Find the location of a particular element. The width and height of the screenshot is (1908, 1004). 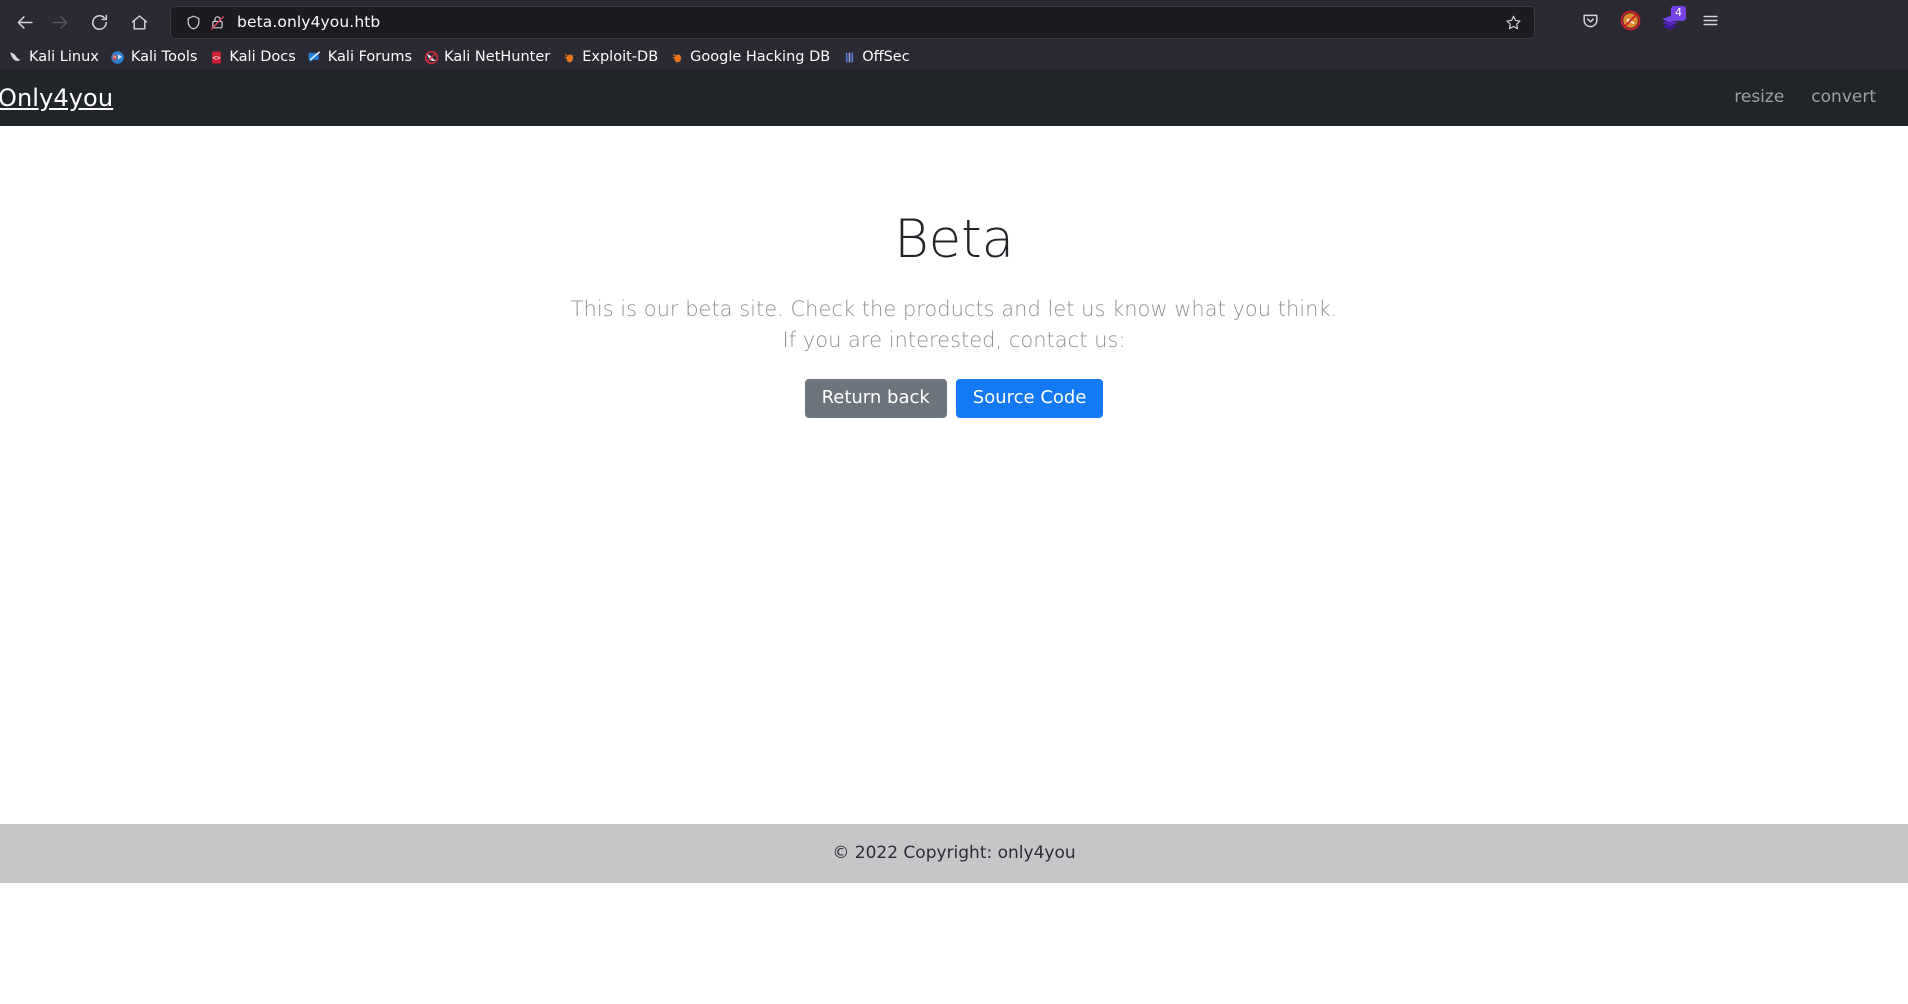

site-navbar: Only4you resize convert is located at coordinates (954, 97).